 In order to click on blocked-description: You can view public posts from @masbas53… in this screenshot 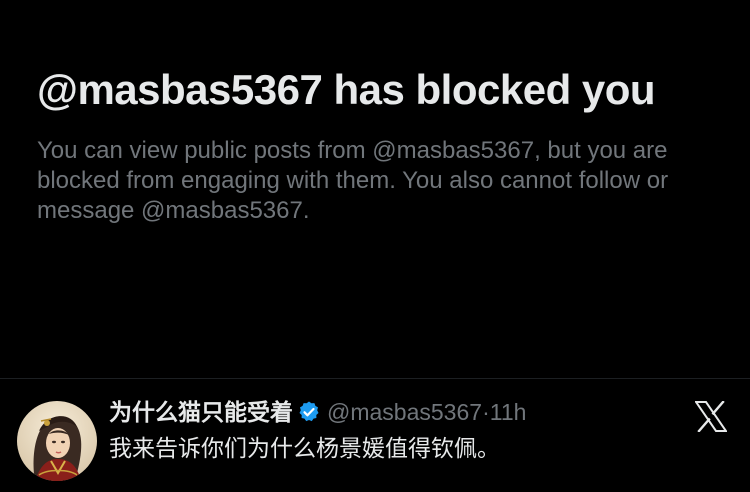, I will do `click(353, 180)`.